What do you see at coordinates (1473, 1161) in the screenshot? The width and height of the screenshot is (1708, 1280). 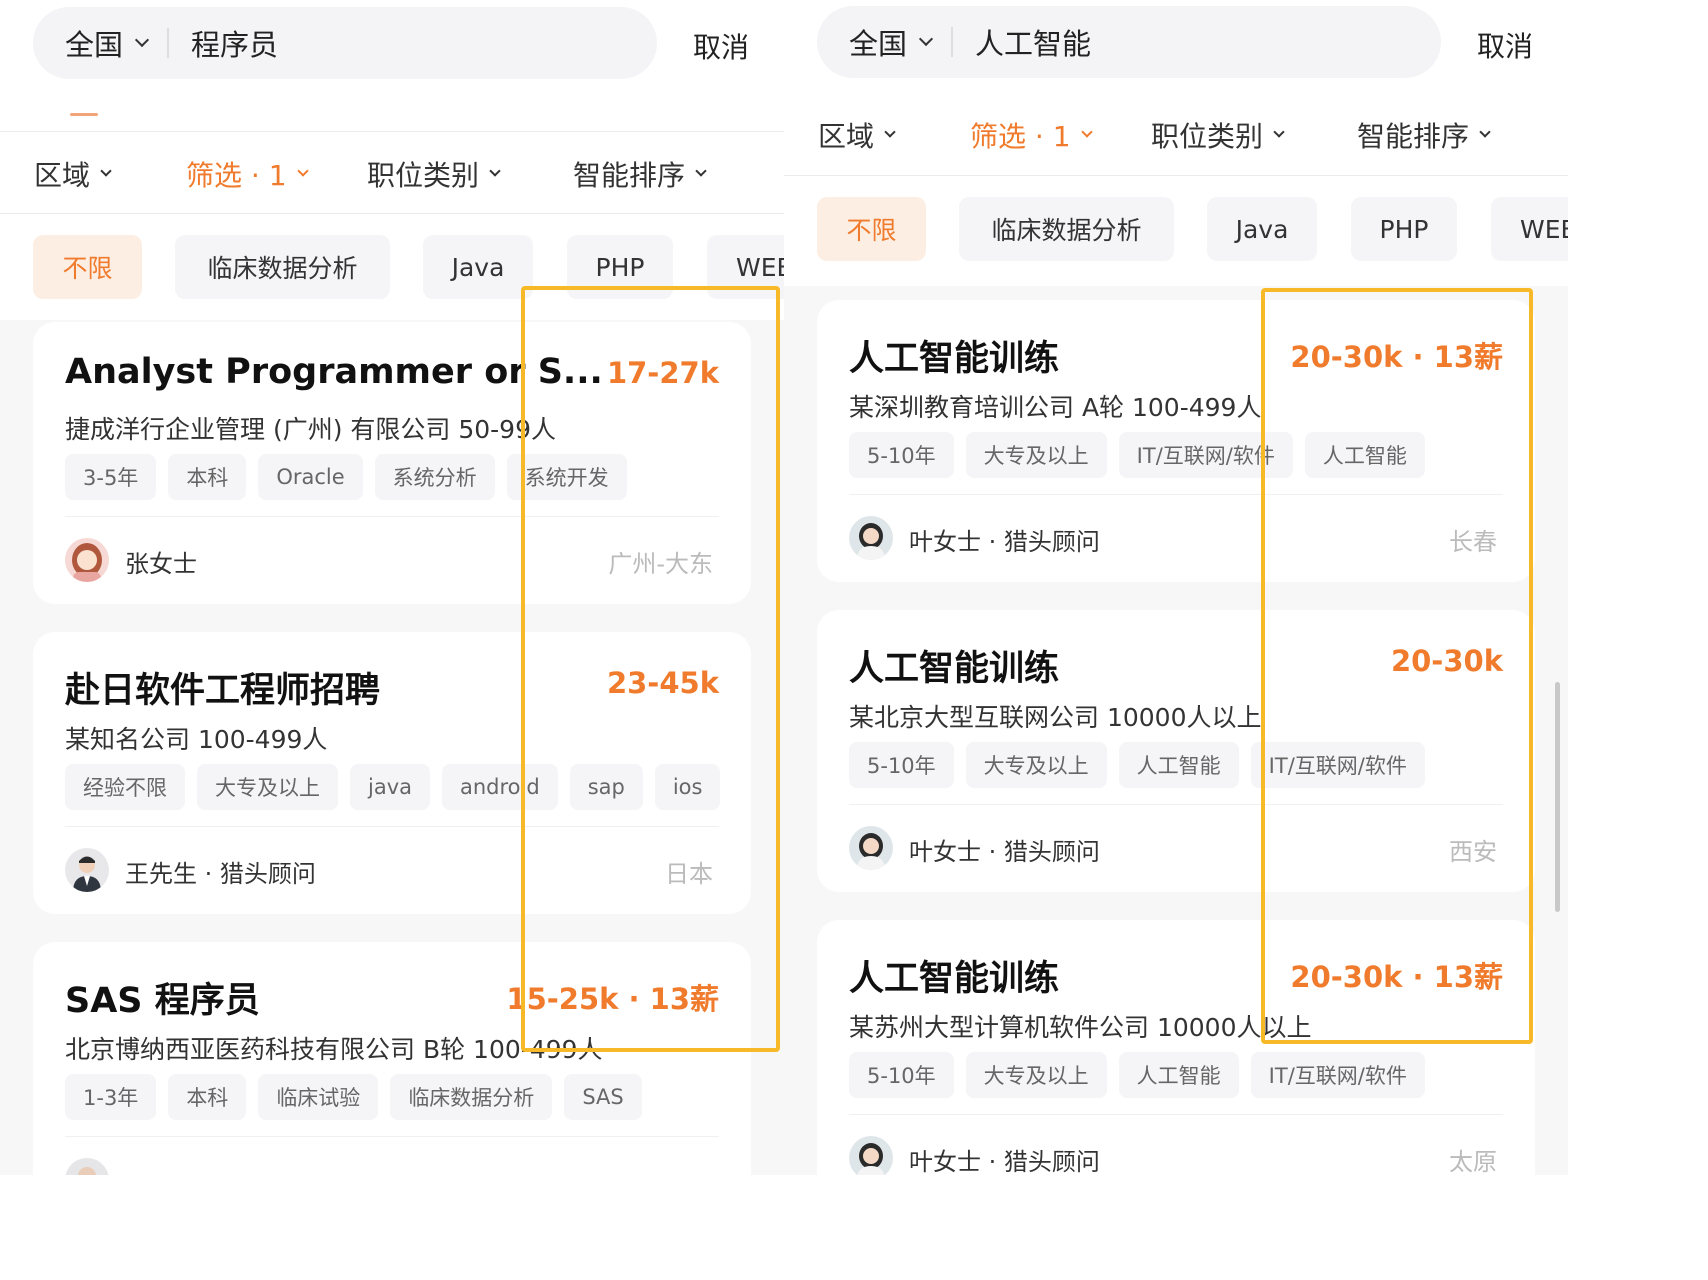 I see `job-location: 太原` at bounding box center [1473, 1161].